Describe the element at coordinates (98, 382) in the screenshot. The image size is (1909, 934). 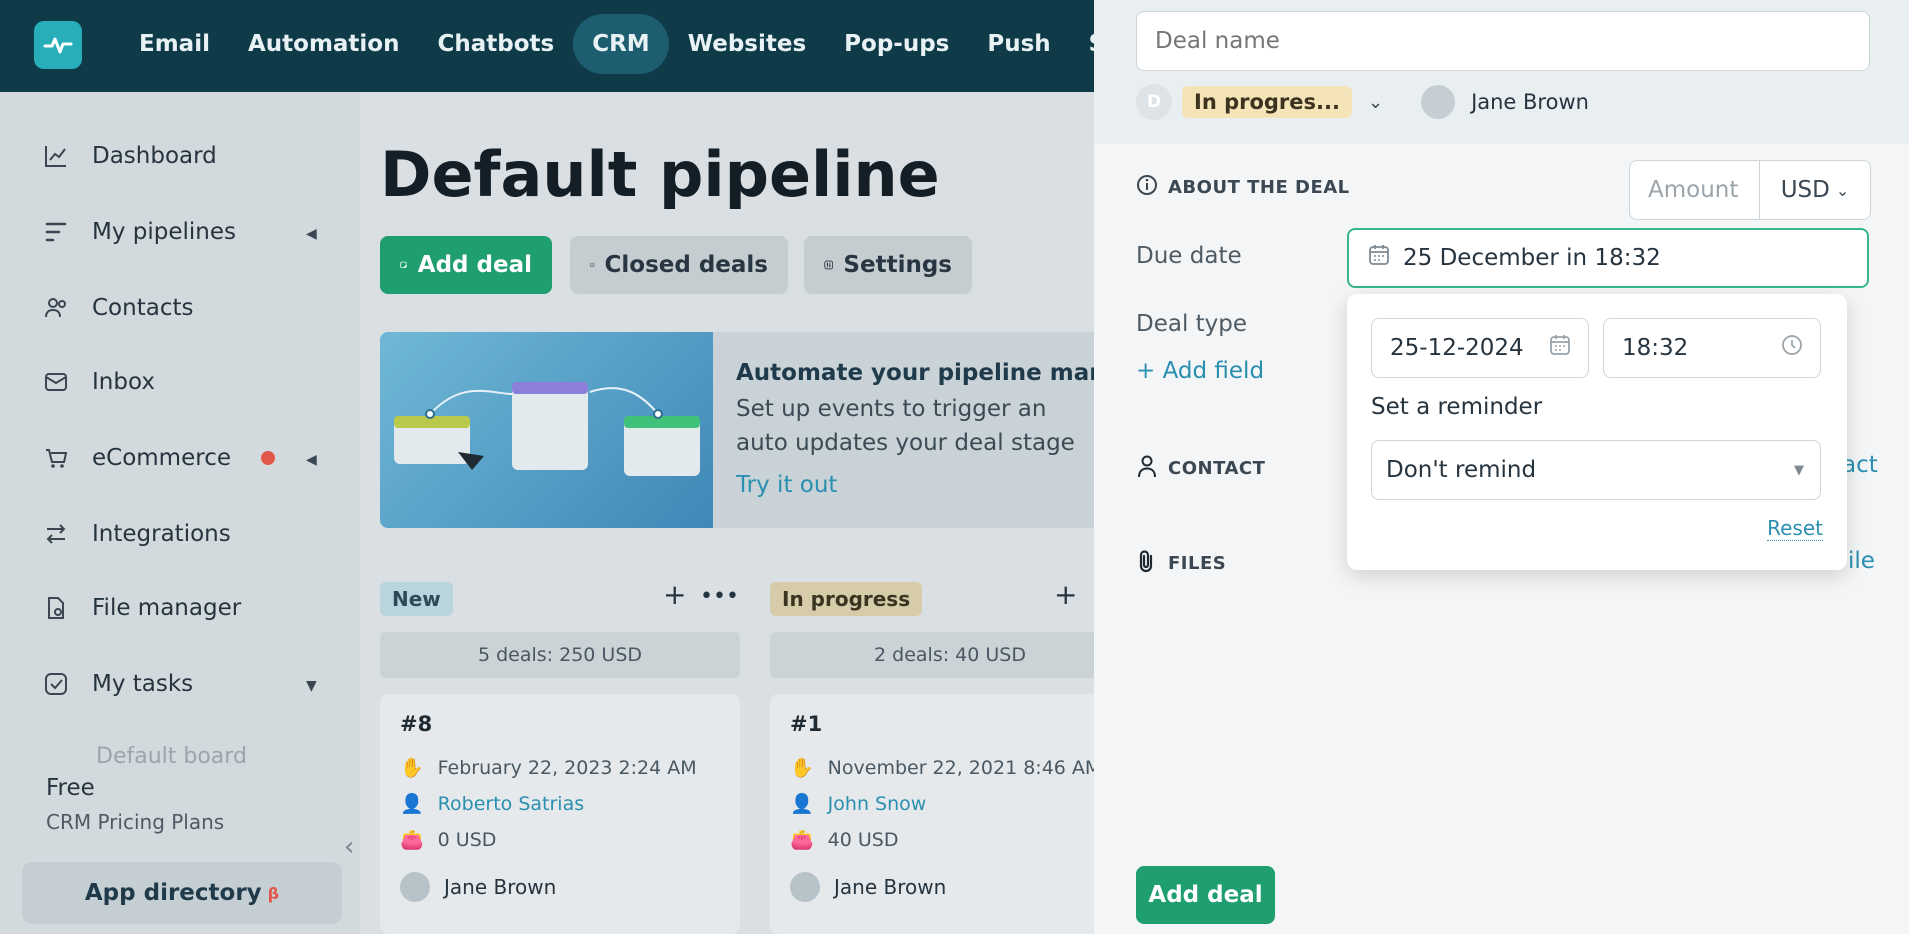
I see `sidebar-item-inbox: Inbox` at that location.